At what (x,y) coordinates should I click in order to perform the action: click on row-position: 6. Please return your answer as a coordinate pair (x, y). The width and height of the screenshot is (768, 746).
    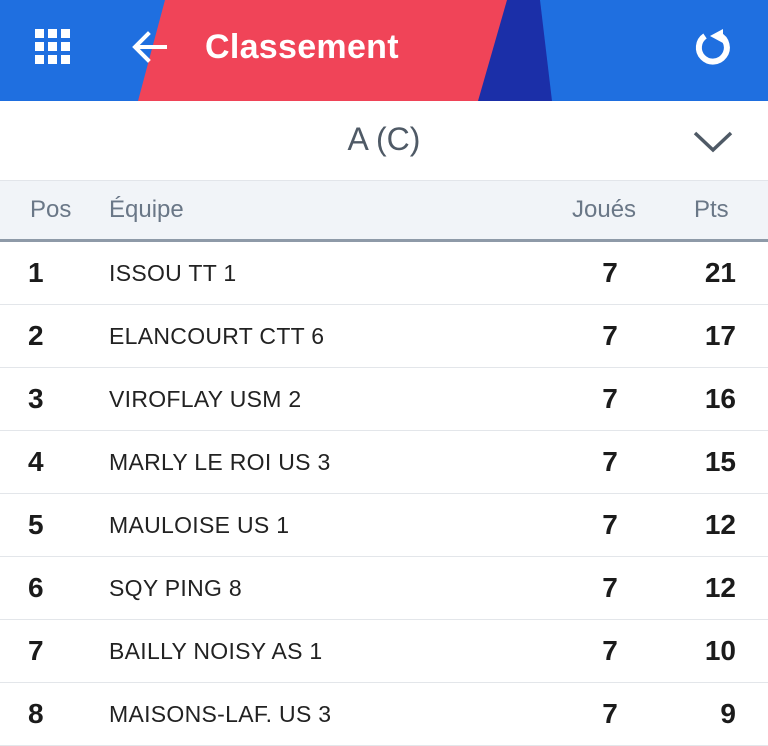
    Looking at the image, I should click on (36, 587).